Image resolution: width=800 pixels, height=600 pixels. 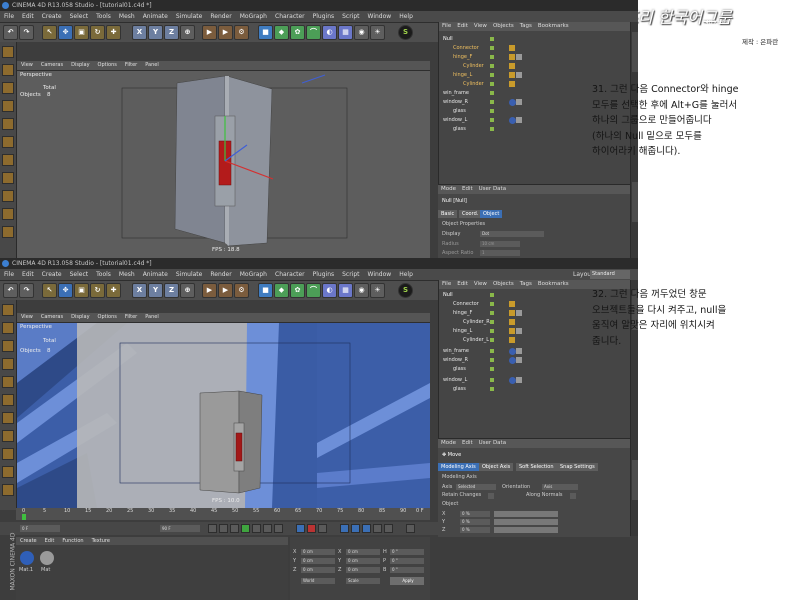 What do you see at coordinates (470, 214) in the screenshot?
I see `tab-coord: Coord.` at bounding box center [470, 214].